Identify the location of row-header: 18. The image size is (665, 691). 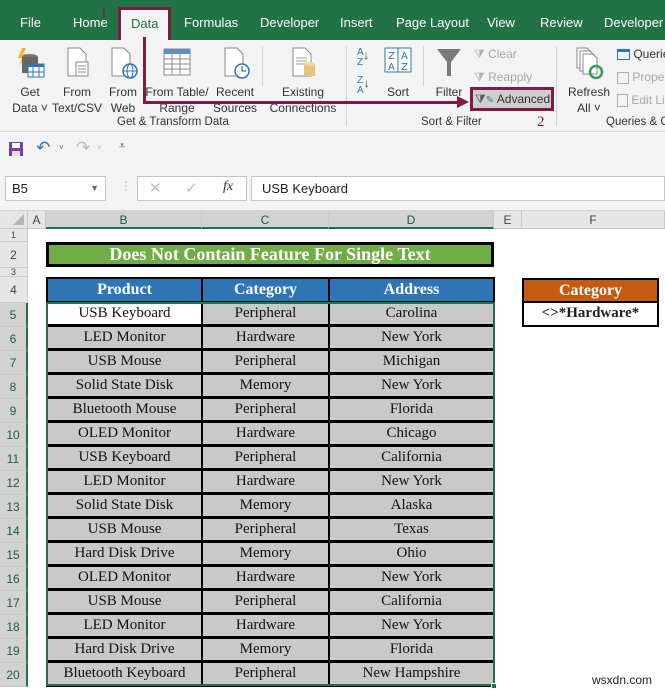
(14, 627).